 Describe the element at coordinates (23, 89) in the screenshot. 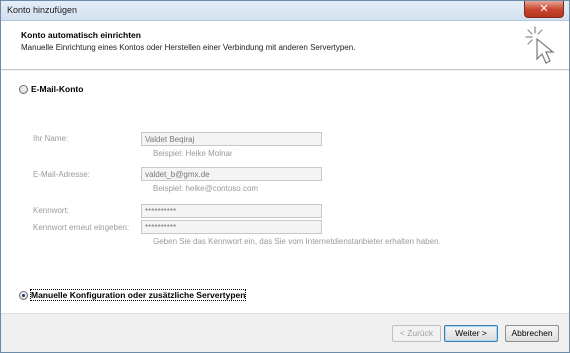

I see `email-account-radio` at that location.